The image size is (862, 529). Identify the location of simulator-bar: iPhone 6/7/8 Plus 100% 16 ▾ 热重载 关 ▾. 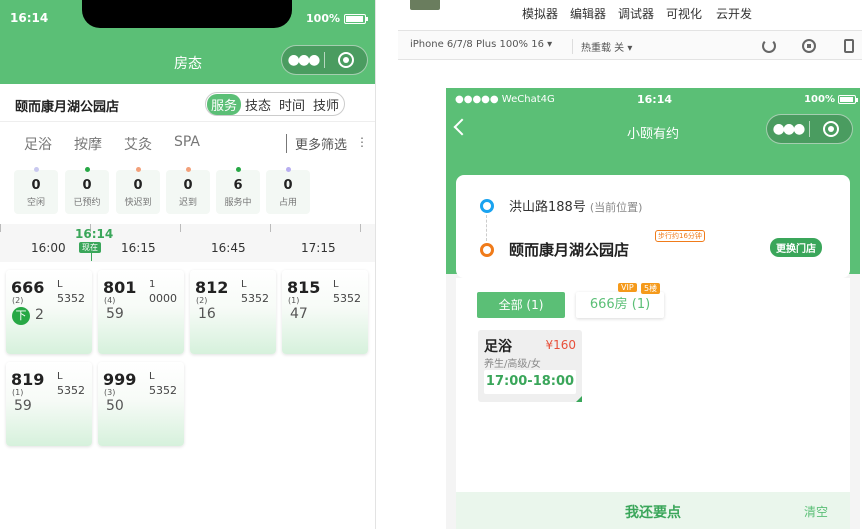
(630, 45).